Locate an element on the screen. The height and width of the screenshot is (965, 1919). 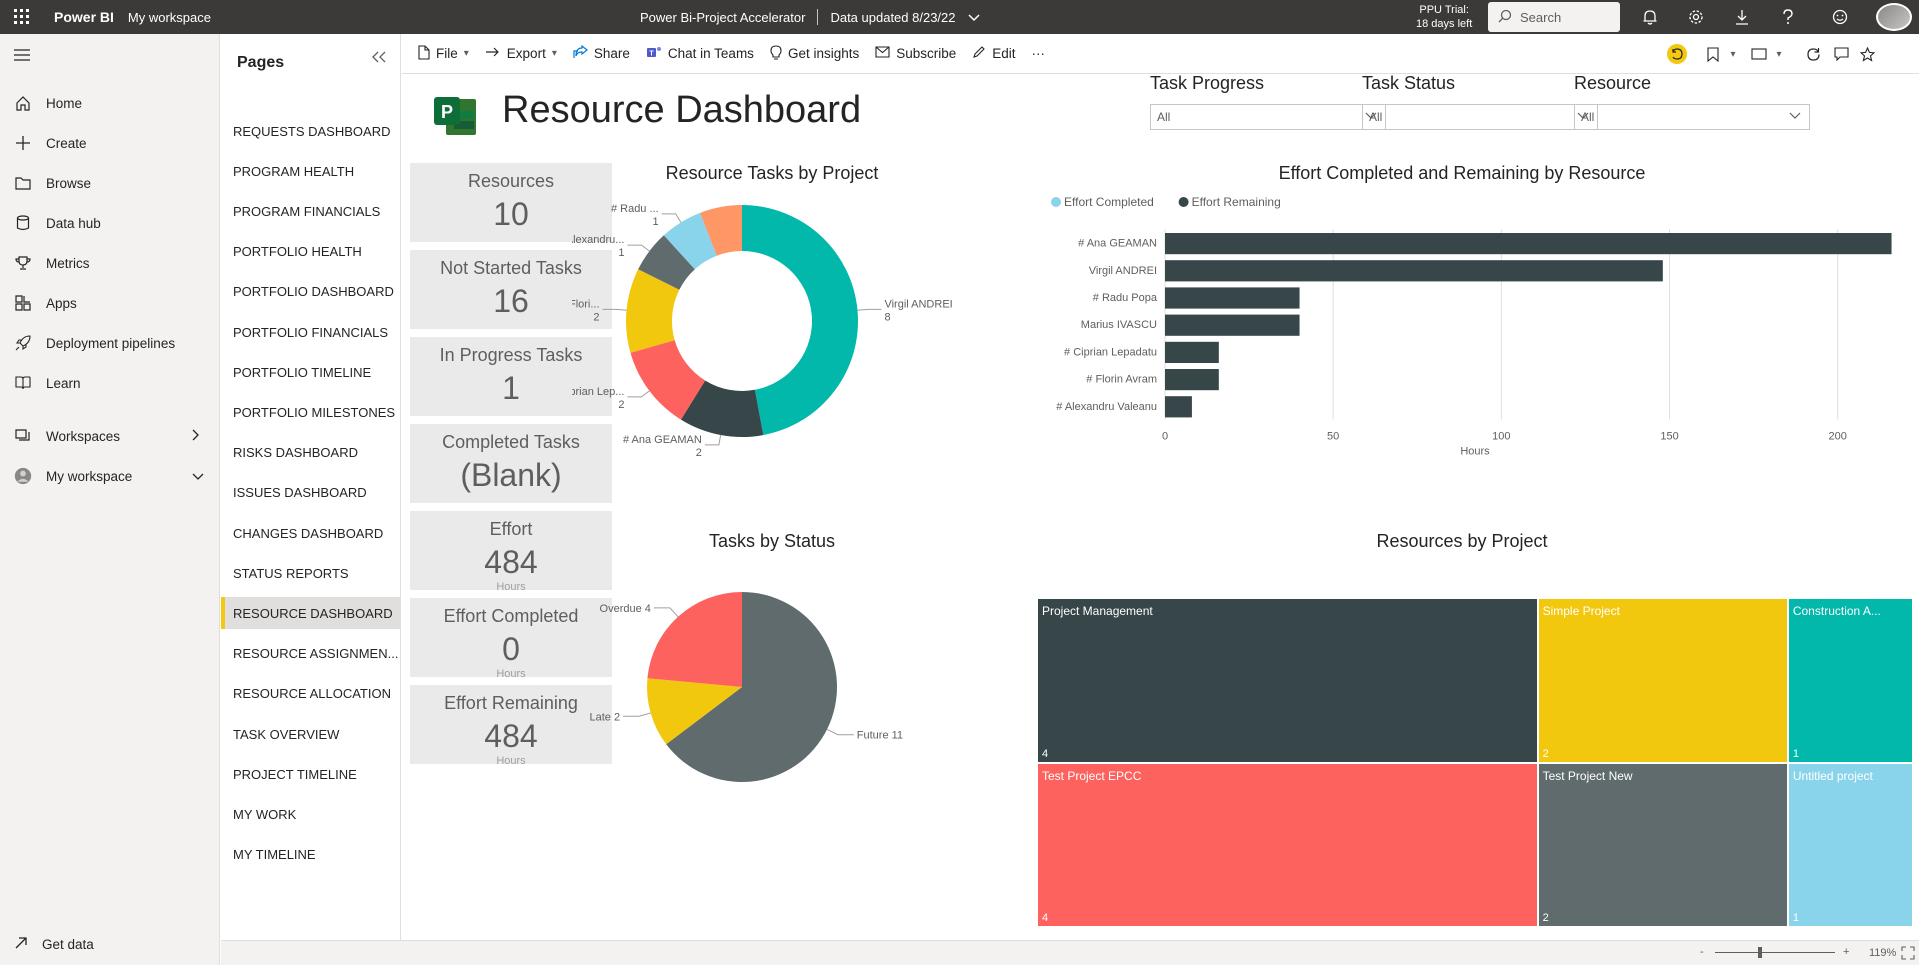
refresh-icon is located at coordinates (1813, 54).